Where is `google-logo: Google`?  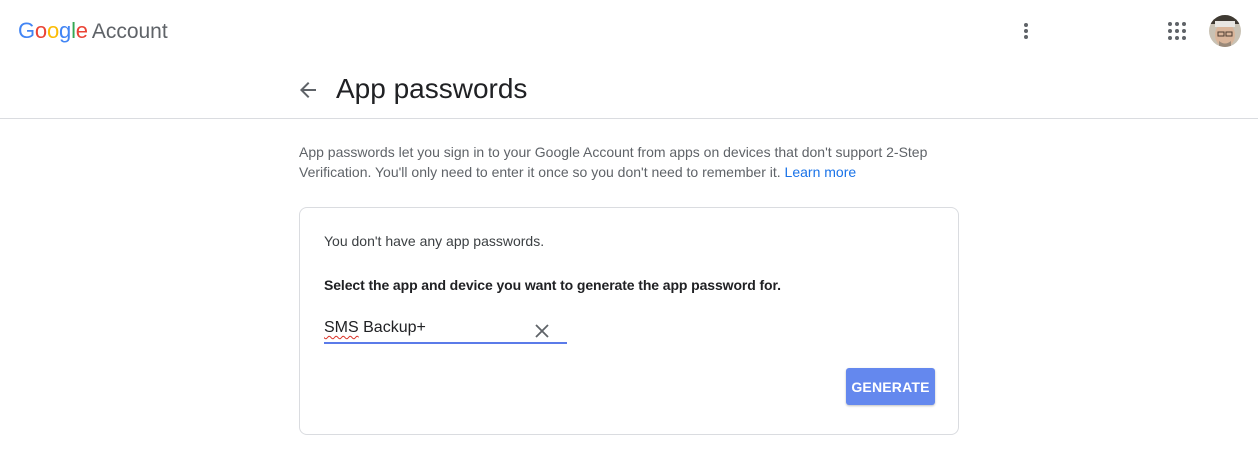 google-logo: Google is located at coordinates (53, 30).